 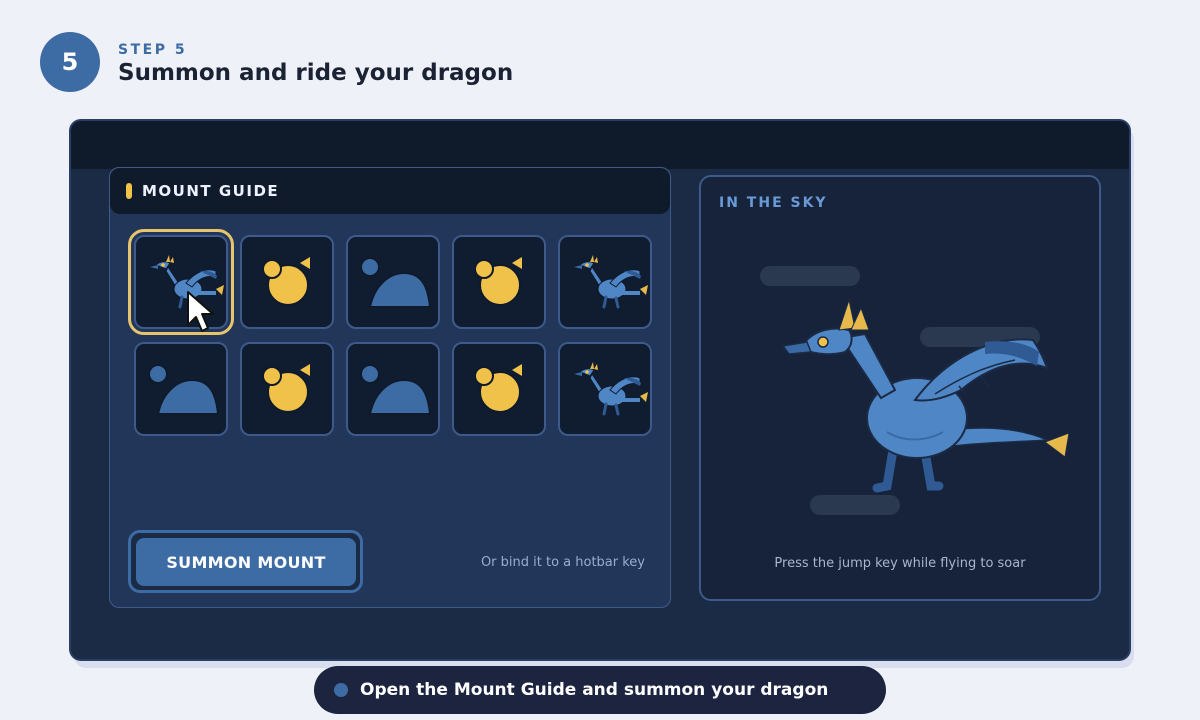 What do you see at coordinates (341, 690) in the screenshot?
I see `bullet-dot` at bounding box center [341, 690].